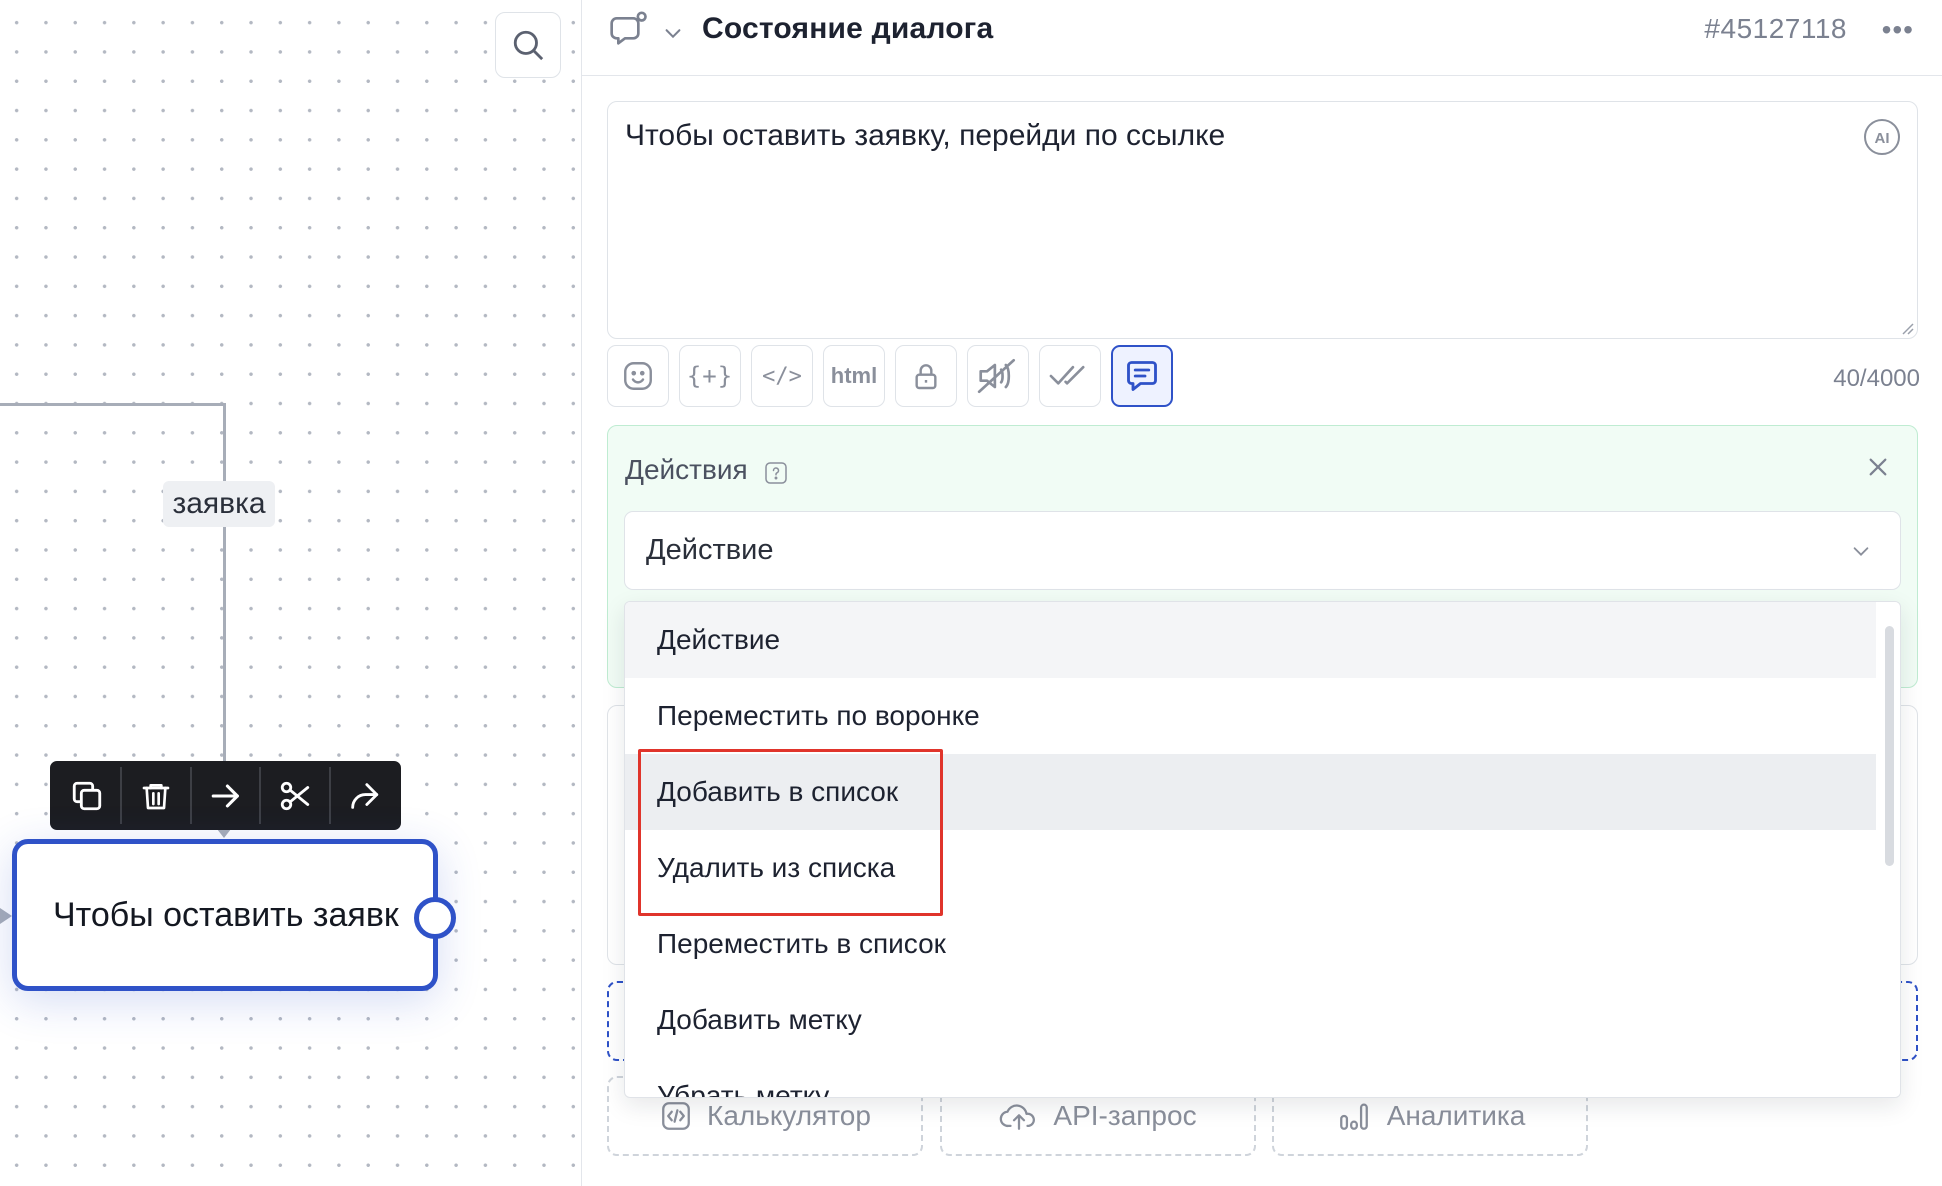 The height and width of the screenshot is (1186, 1942). I want to click on emoji-icon, so click(638, 376).